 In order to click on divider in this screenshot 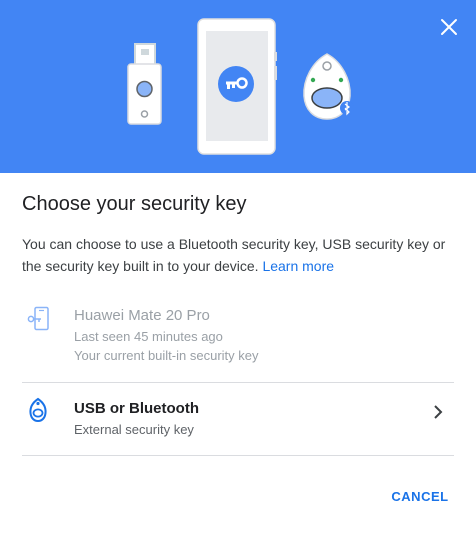, I will do `click(238, 455)`.